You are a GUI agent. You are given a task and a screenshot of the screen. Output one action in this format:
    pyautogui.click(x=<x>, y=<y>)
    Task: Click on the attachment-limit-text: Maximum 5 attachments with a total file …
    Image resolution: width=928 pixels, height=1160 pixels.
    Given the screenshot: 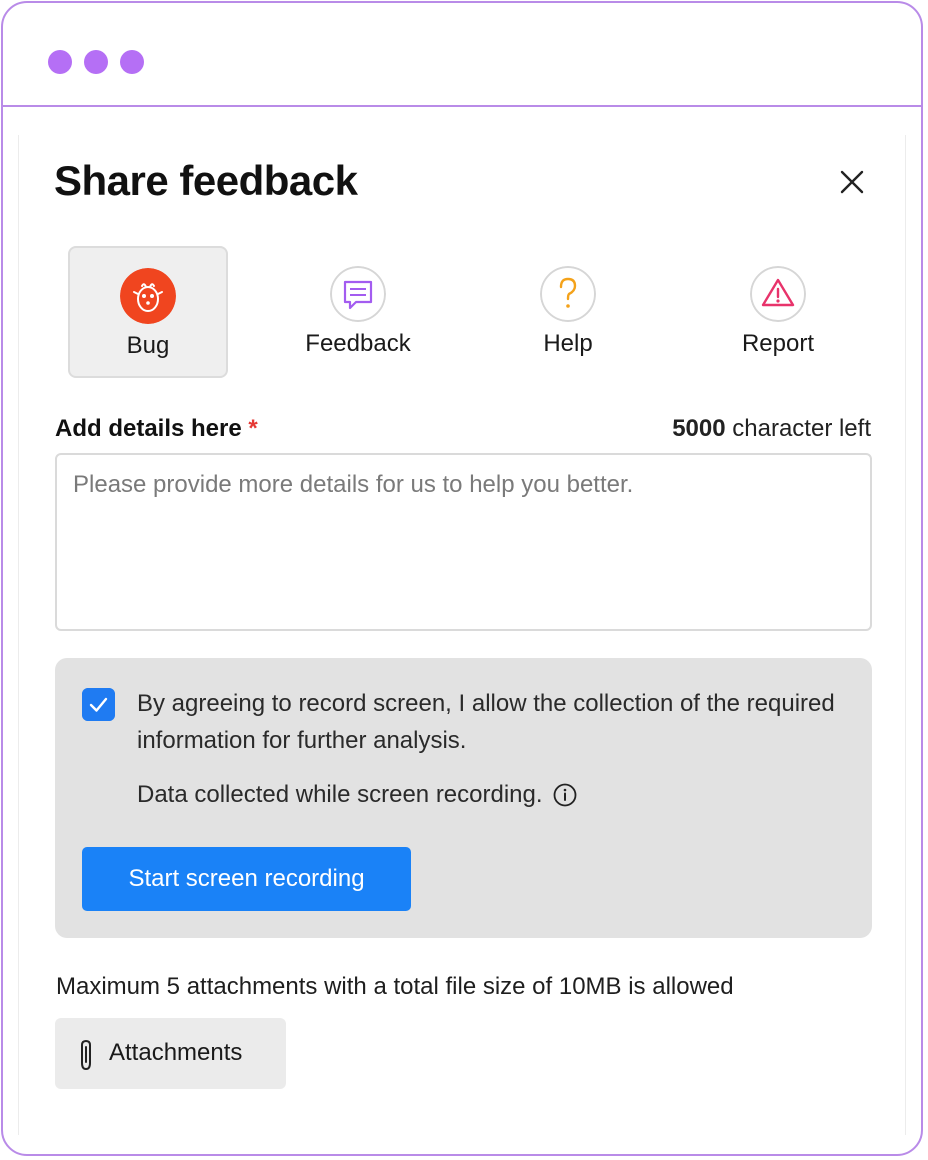 What is the action you would take?
    pyautogui.click(x=395, y=986)
    